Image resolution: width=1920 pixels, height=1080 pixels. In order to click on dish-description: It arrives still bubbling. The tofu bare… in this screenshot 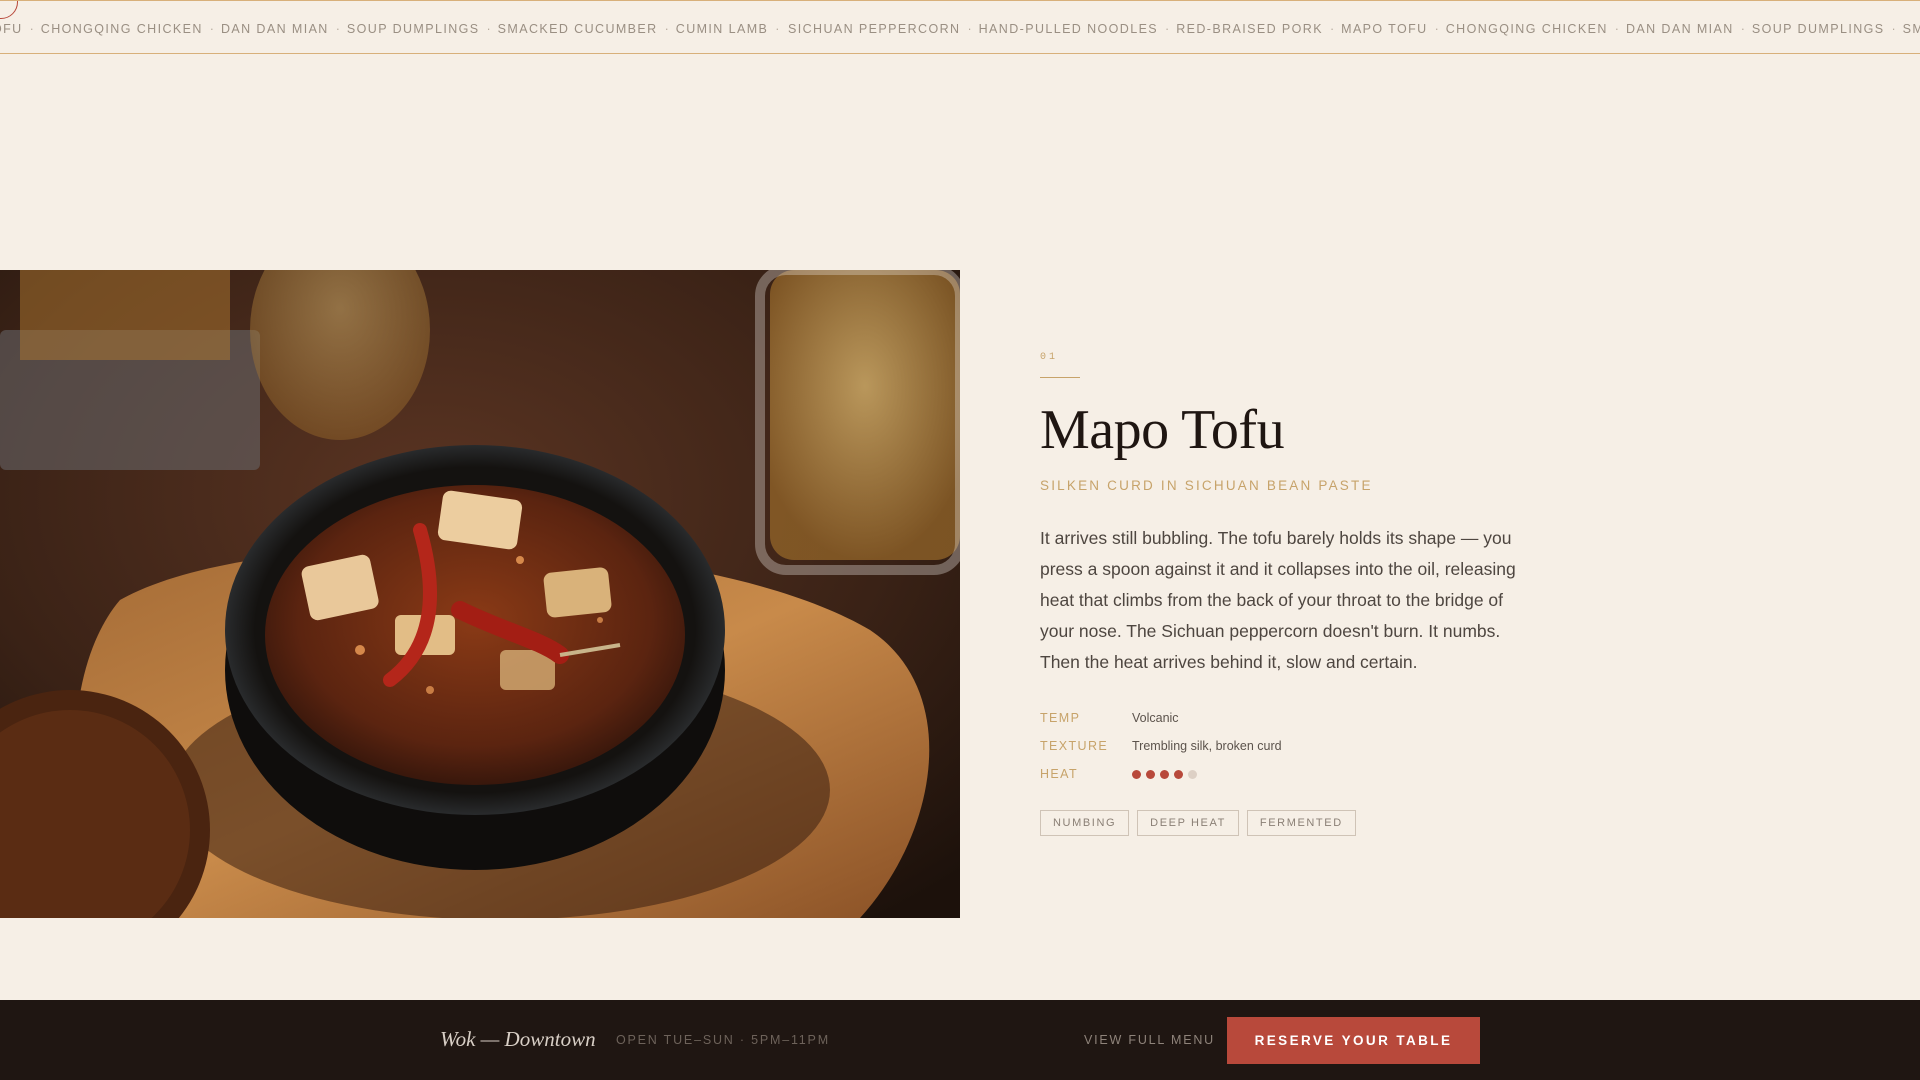, I will do `click(1278, 600)`.